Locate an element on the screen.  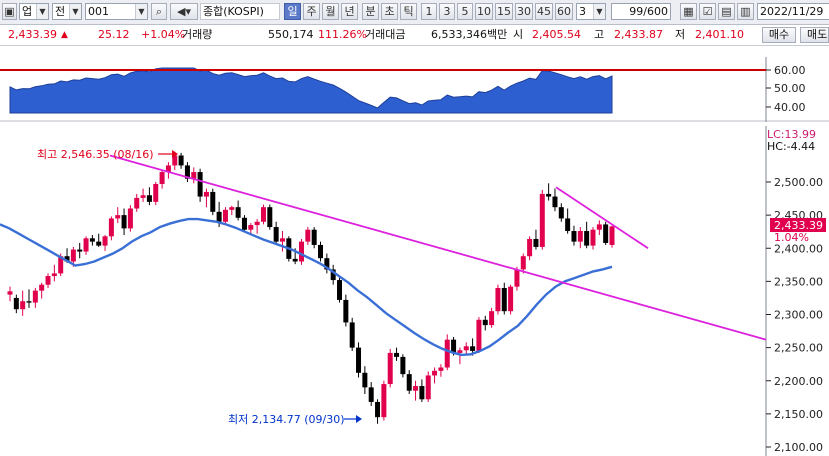
minute-3: 3 is located at coordinates (447, 11).